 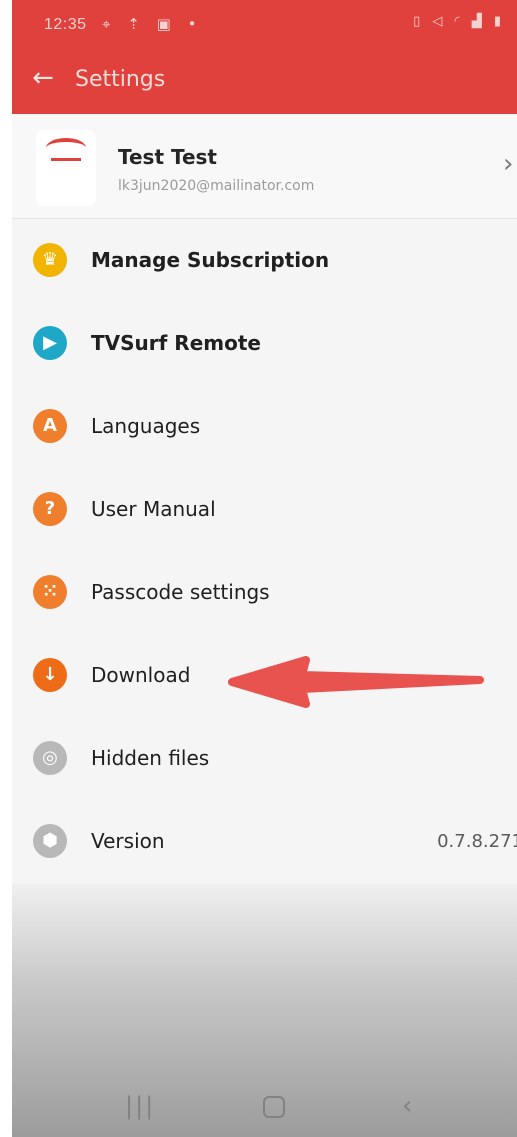 I want to click on mute-icon: ◁, so click(x=439, y=21).